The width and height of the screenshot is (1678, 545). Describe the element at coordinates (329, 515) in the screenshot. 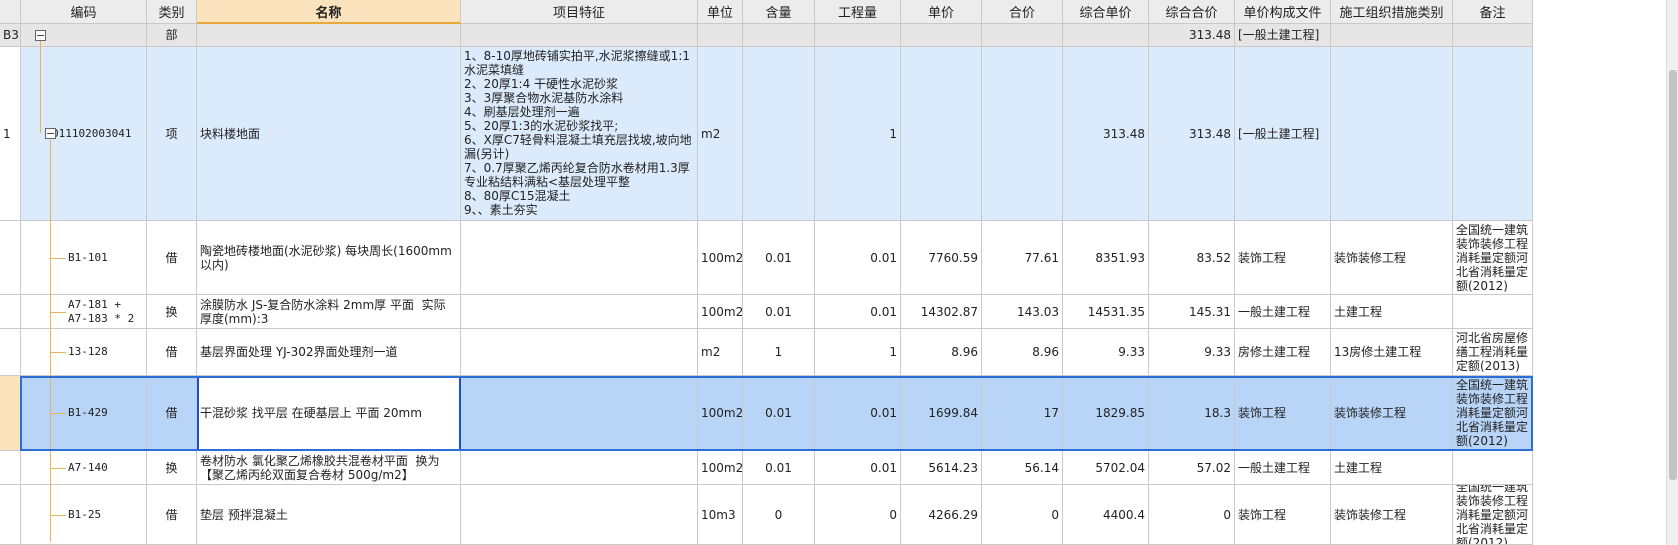

I see `cell-name: 垫层 预拌混凝土` at that location.